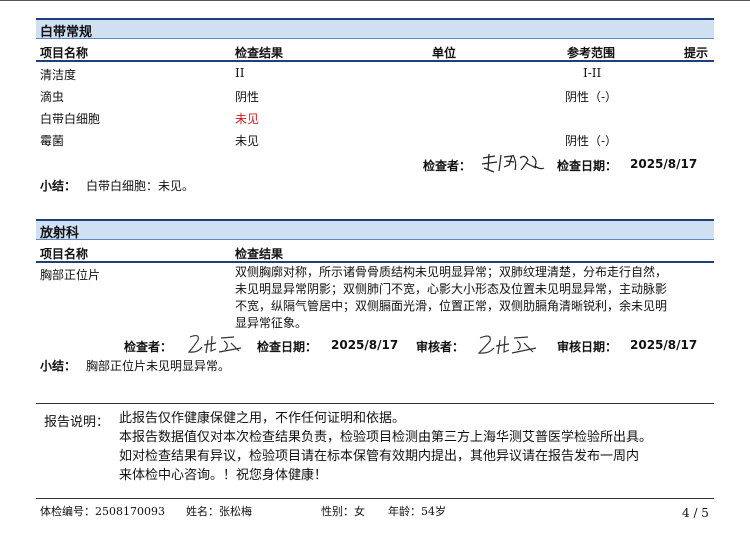  What do you see at coordinates (247, 97) in the screenshot?
I see `row-result: 阴性` at bounding box center [247, 97].